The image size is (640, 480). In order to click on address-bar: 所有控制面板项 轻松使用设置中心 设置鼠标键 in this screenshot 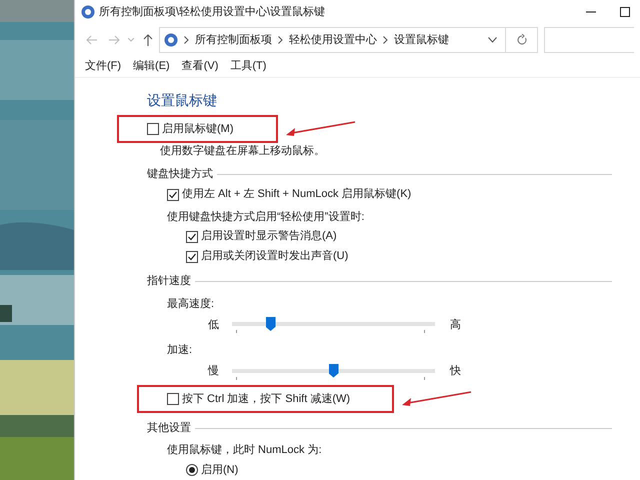, I will do `click(332, 39)`.